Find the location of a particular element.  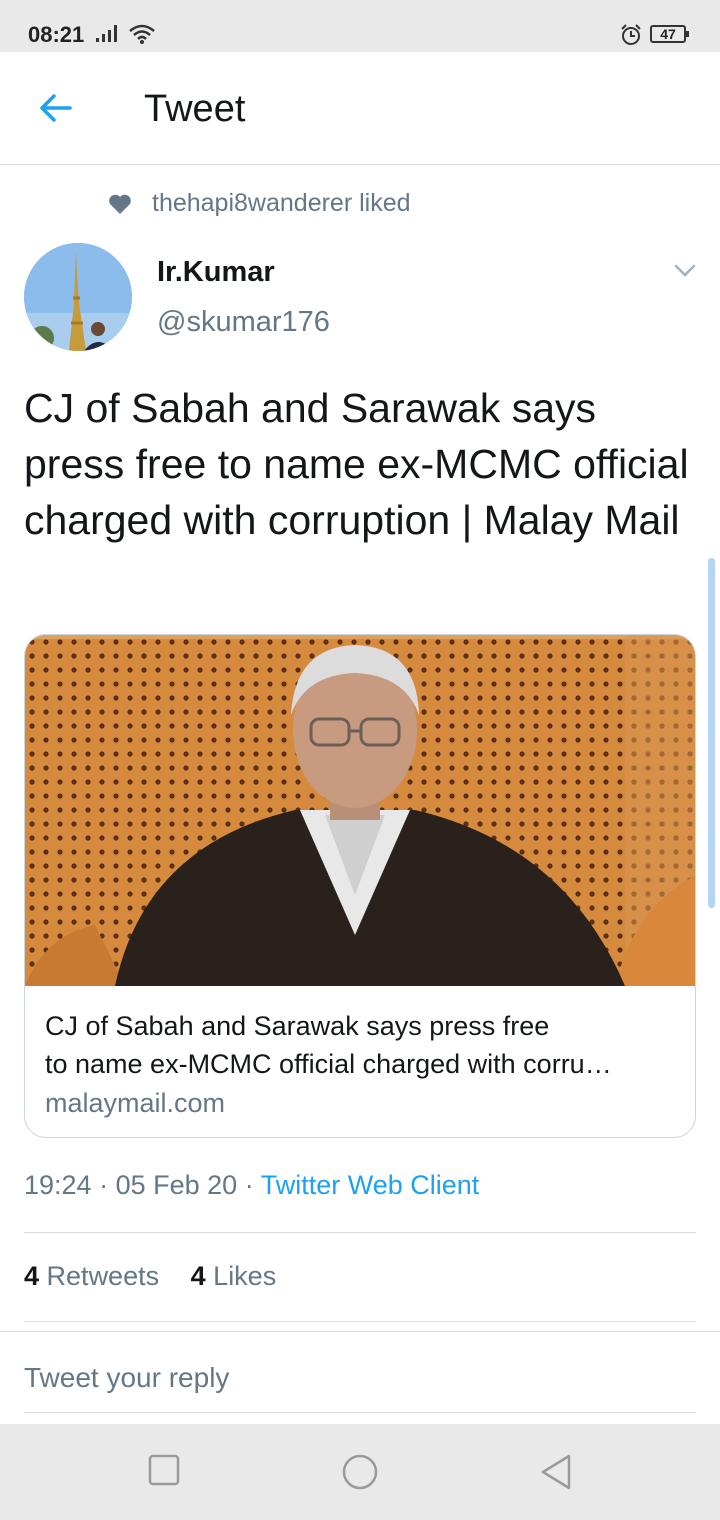

home-circle-icon is located at coordinates (360, 1474).